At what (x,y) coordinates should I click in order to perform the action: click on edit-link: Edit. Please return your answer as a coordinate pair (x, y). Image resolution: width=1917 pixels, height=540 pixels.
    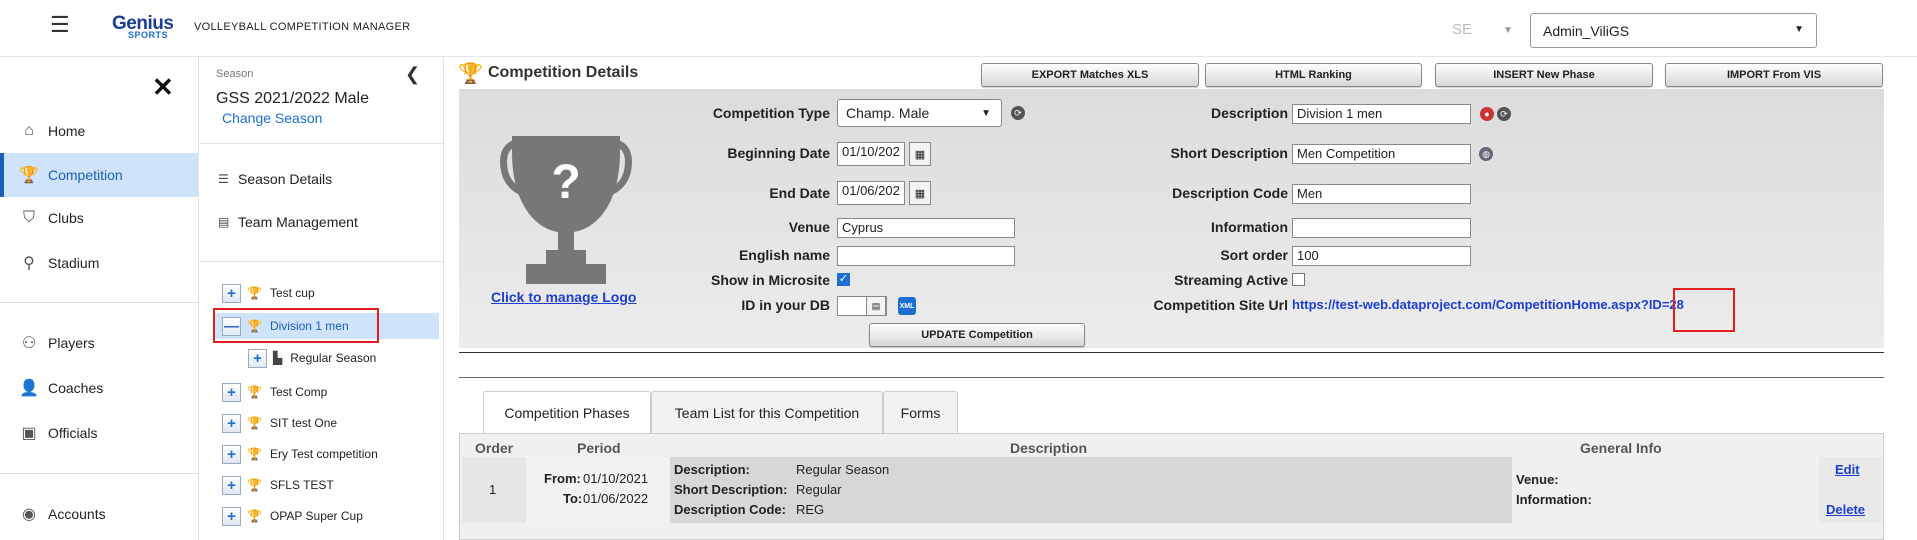
    Looking at the image, I should click on (1847, 469).